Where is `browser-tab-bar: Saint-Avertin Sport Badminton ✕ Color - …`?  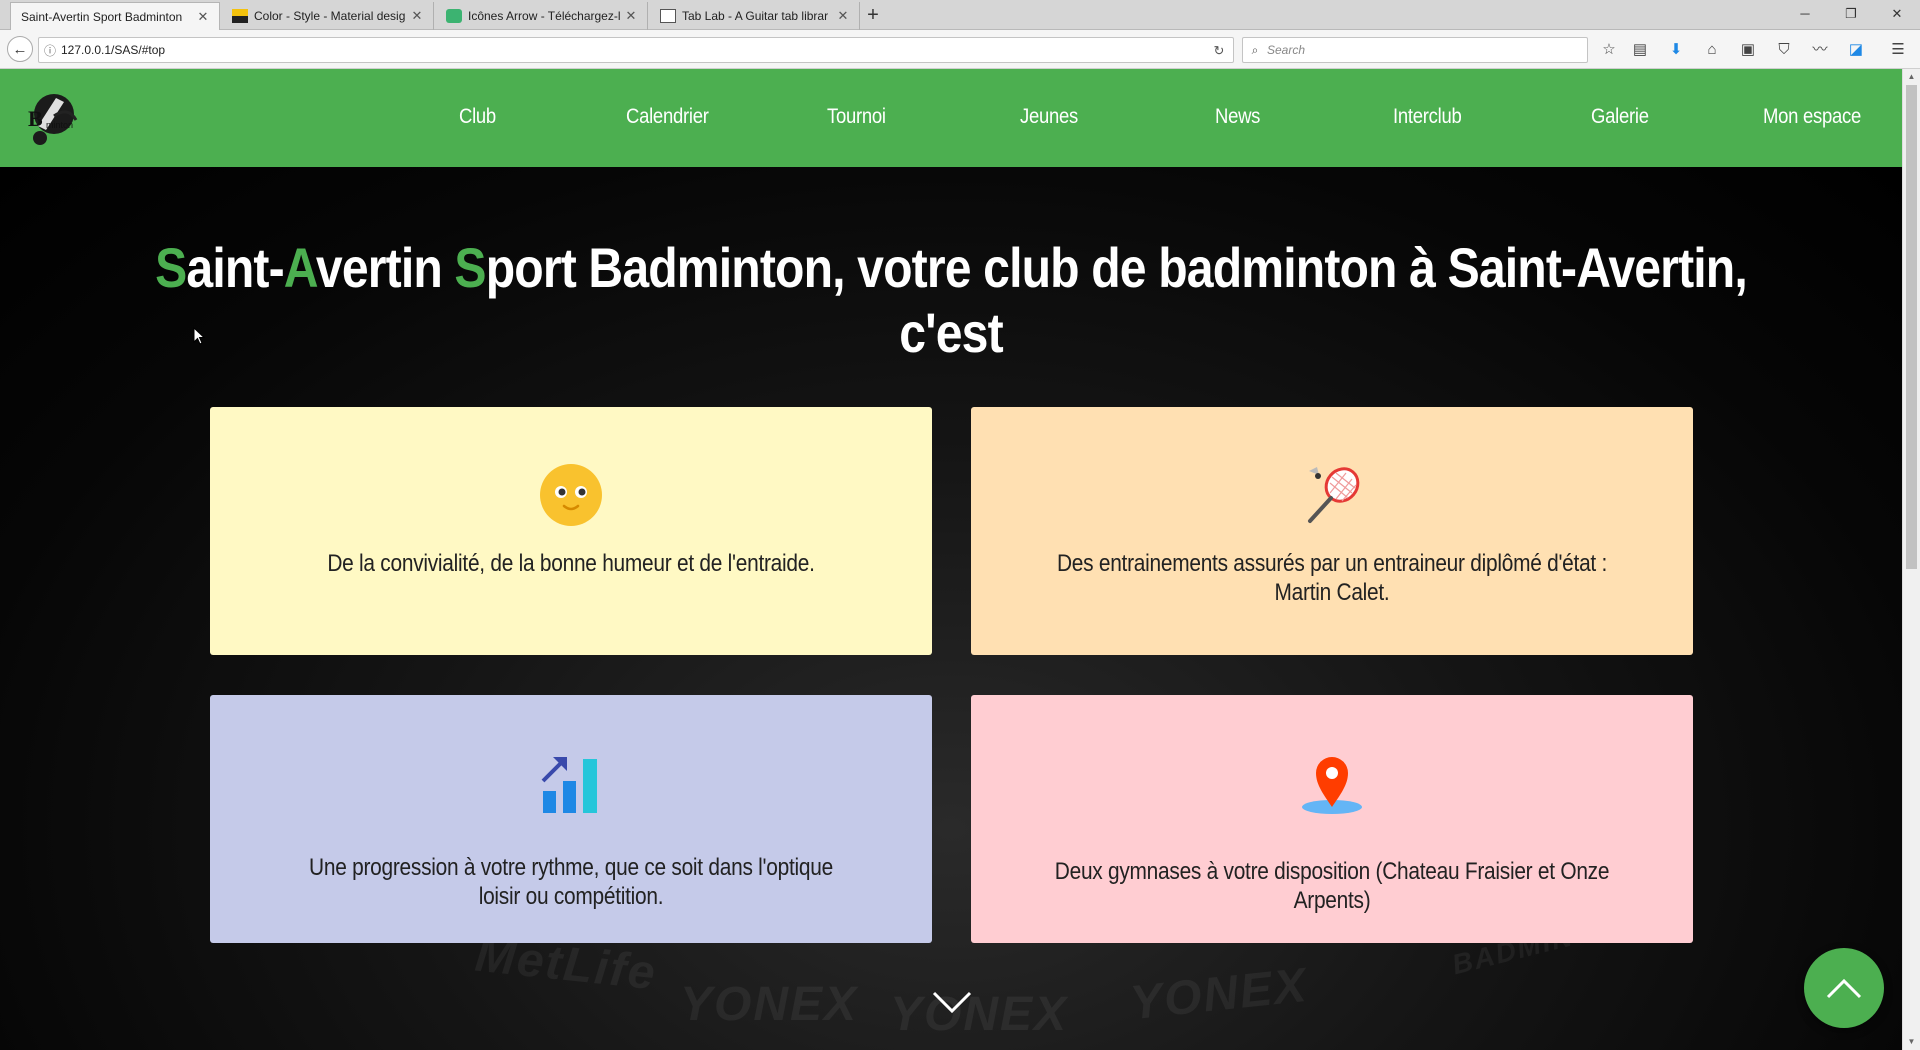
browser-tab-bar: Saint-Avertin Sport Badminton ✕ Color - … is located at coordinates (960, 15).